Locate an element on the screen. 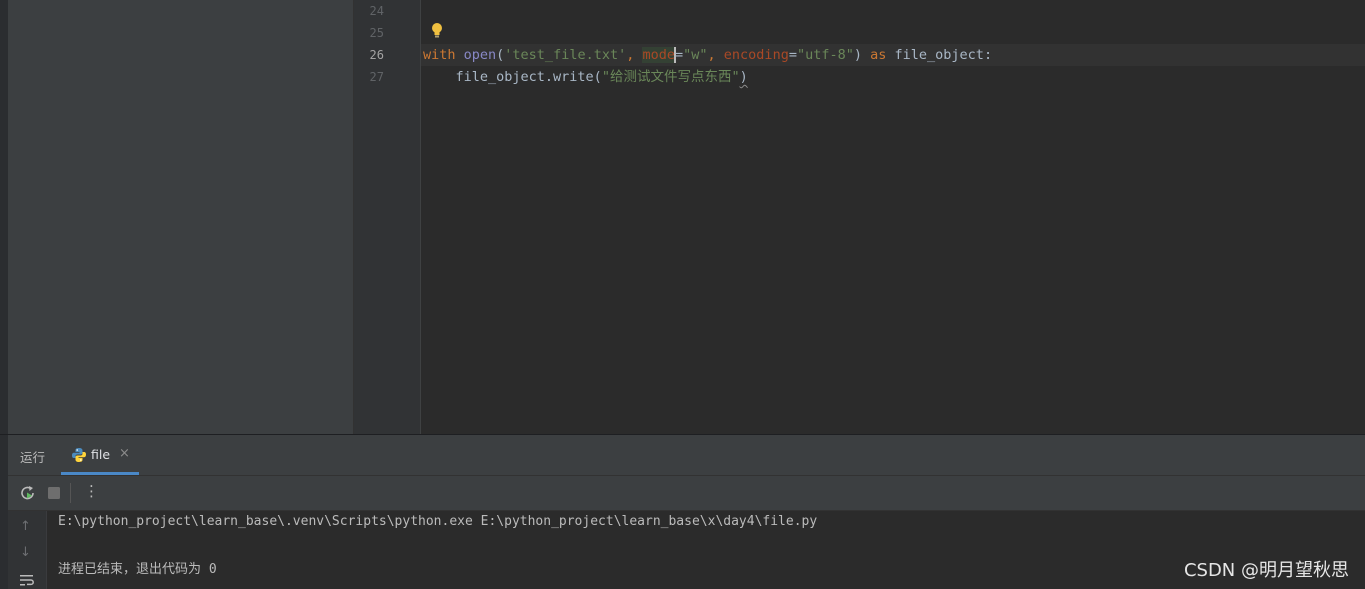 The width and height of the screenshot is (1365, 589). string-mode: "w" is located at coordinates (695, 55).